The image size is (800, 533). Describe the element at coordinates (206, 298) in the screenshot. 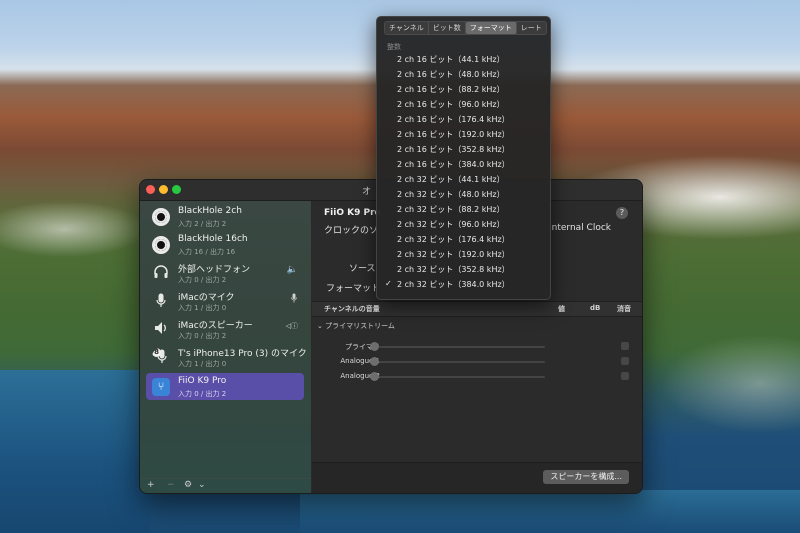

I see `device-name: iMacのマイク` at that location.